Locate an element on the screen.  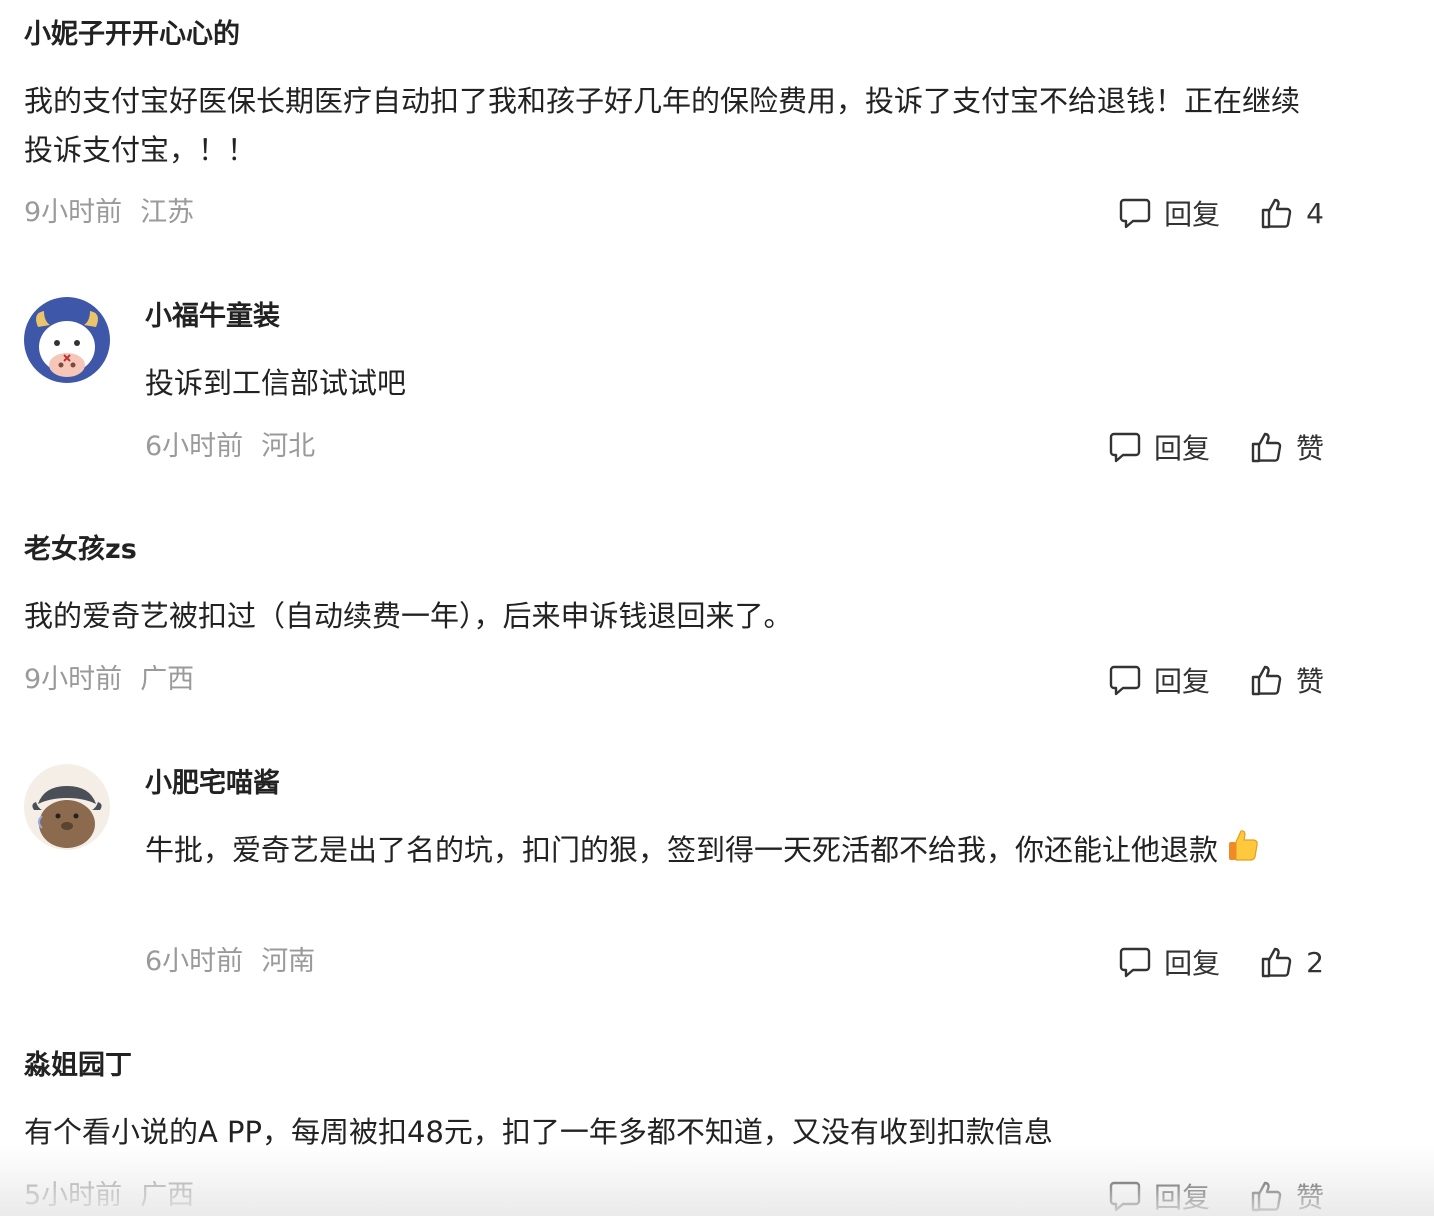
username: 小肥宅喵酱 is located at coordinates (212, 784).